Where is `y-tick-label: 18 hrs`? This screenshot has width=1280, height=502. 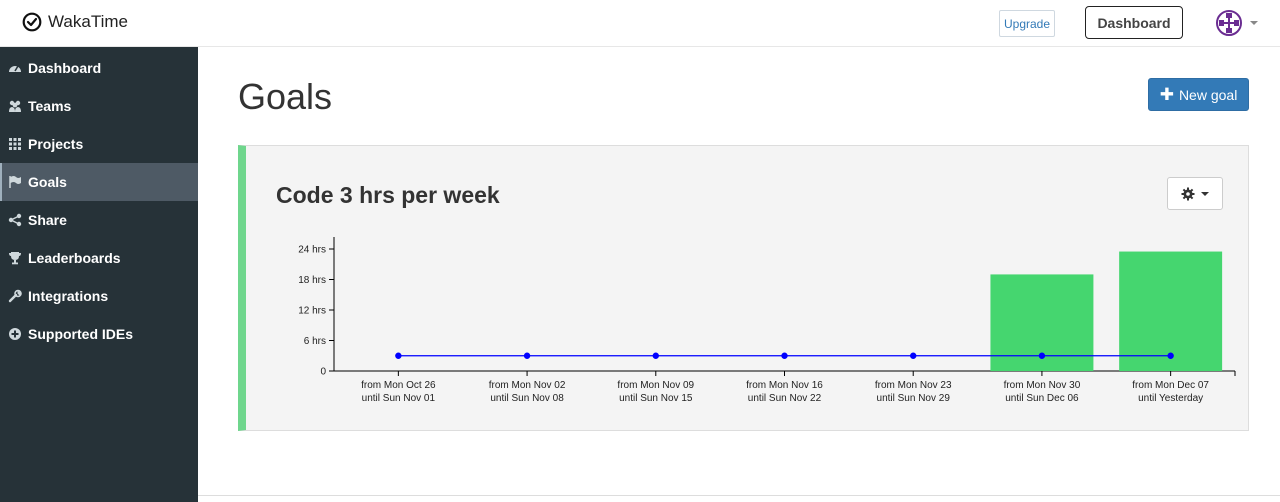
y-tick-label: 18 hrs is located at coordinates (312, 280).